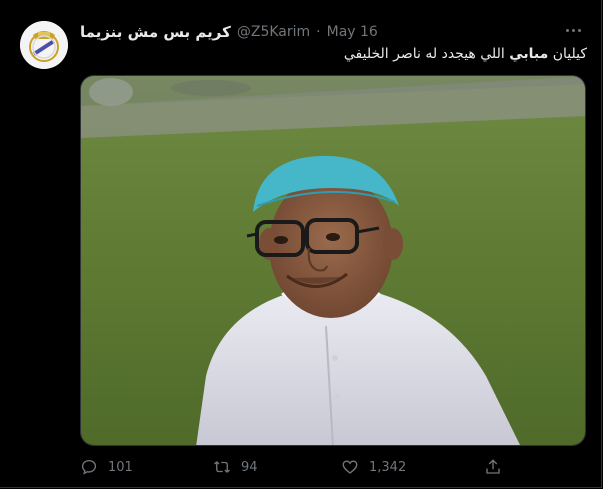 The image size is (603, 489). What do you see at coordinates (567, 54) in the screenshot?
I see `tweet-text-part1: كيليان` at bounding box center [567, 54].